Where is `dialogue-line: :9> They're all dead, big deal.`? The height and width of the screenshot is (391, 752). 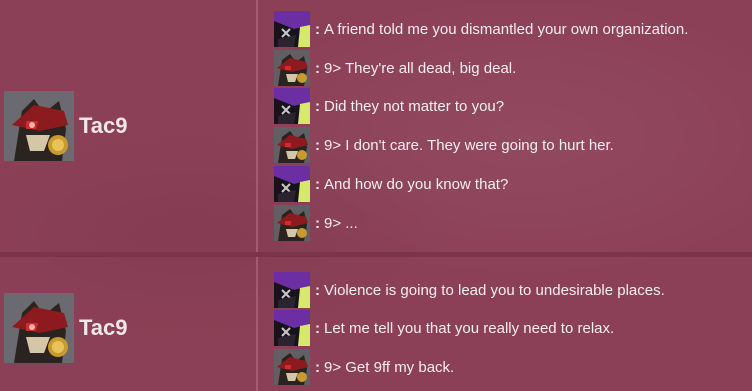
dialogue-line: :9> They're all dead, big deal. is located at coordinates (395, 68).